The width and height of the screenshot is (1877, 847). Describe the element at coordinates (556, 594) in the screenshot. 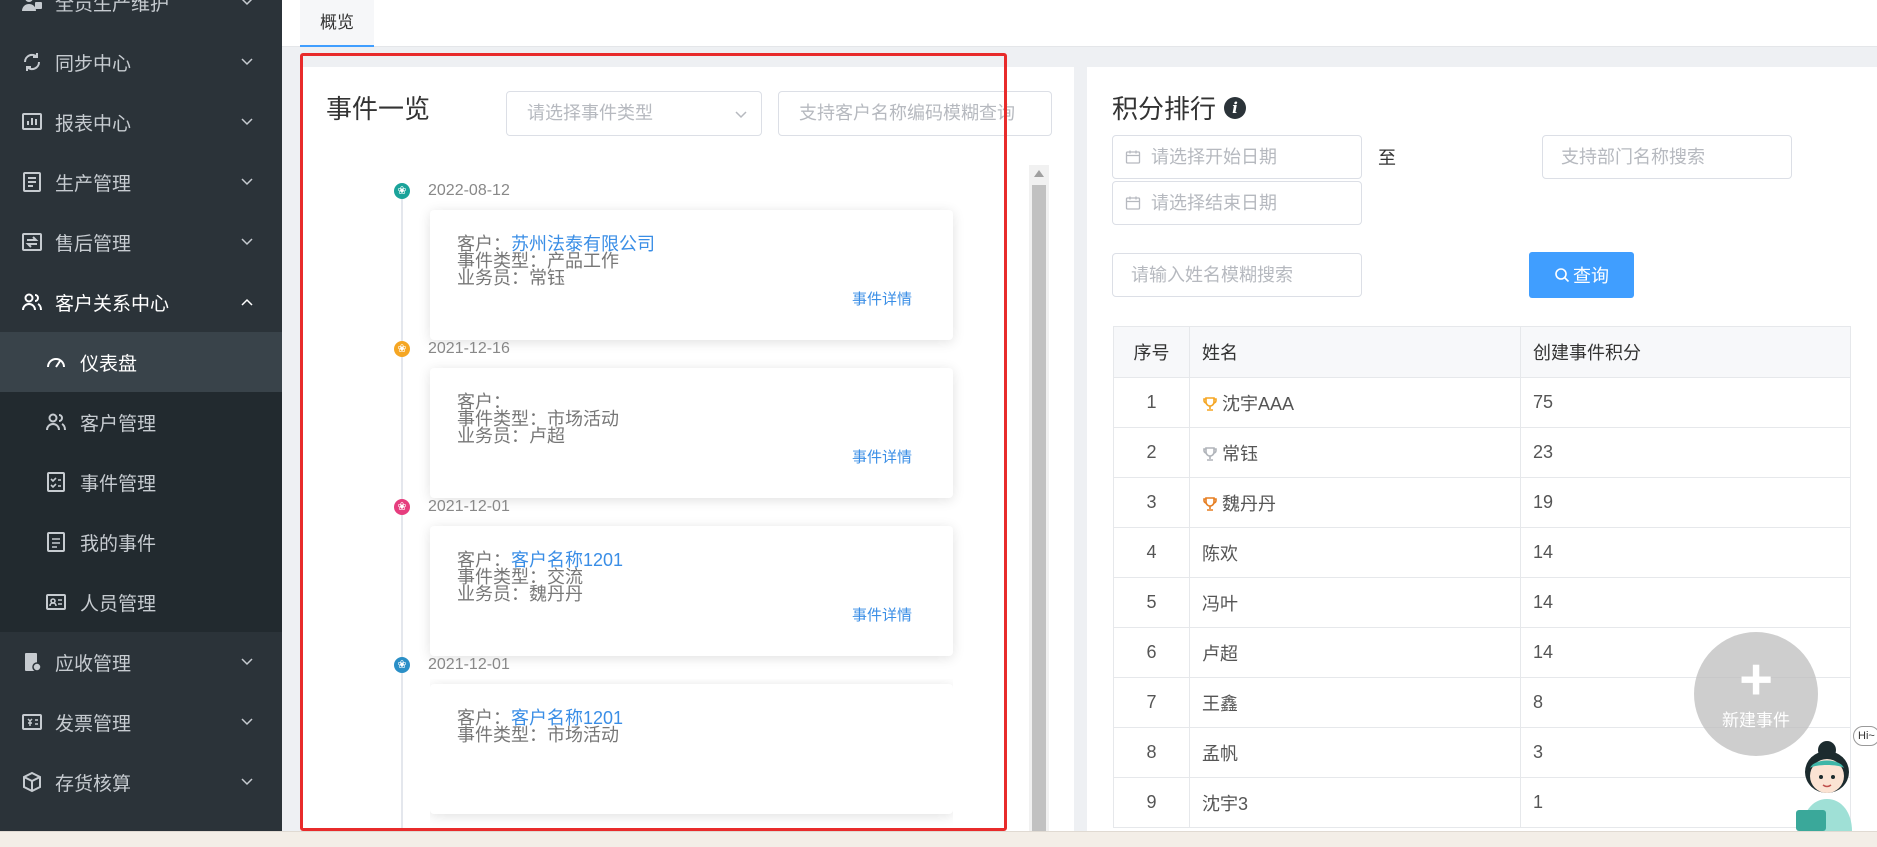

I see `salesman-value: 魏丹丹` at that location.